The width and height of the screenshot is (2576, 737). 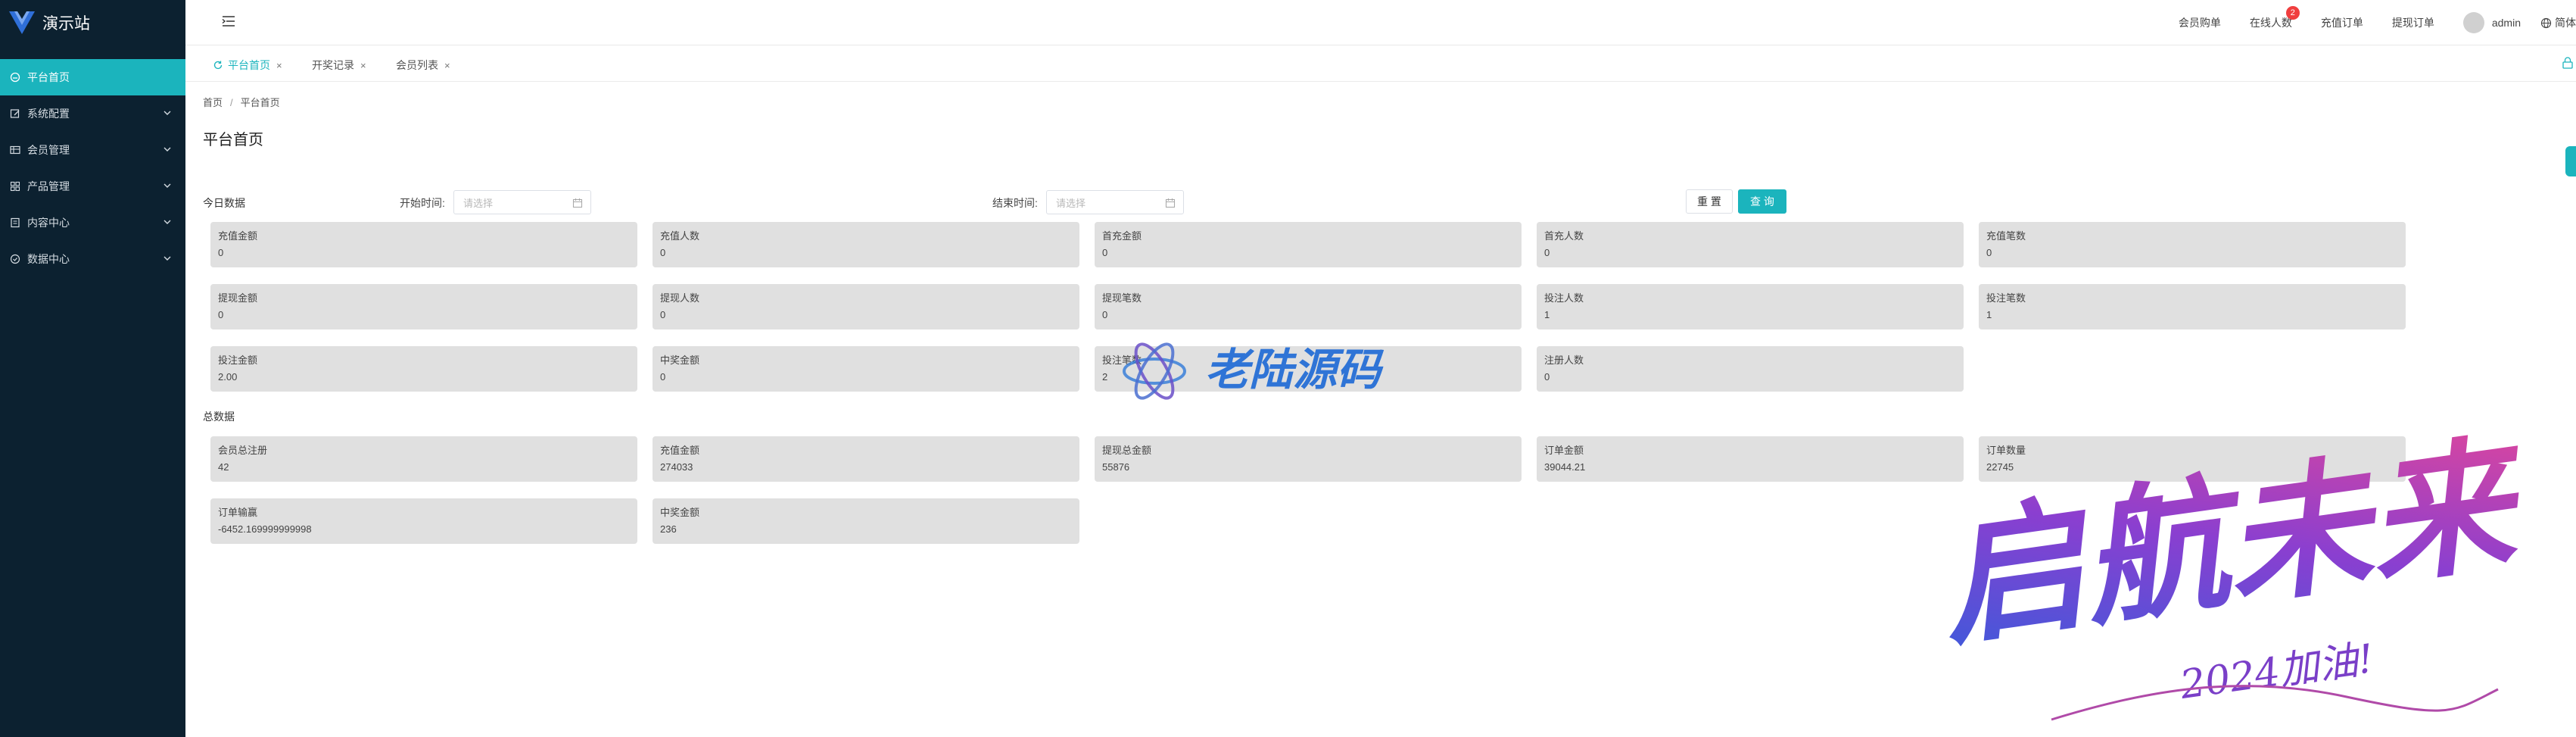 I want to click on stat-value: 55876, so click(x=1116, y=467).